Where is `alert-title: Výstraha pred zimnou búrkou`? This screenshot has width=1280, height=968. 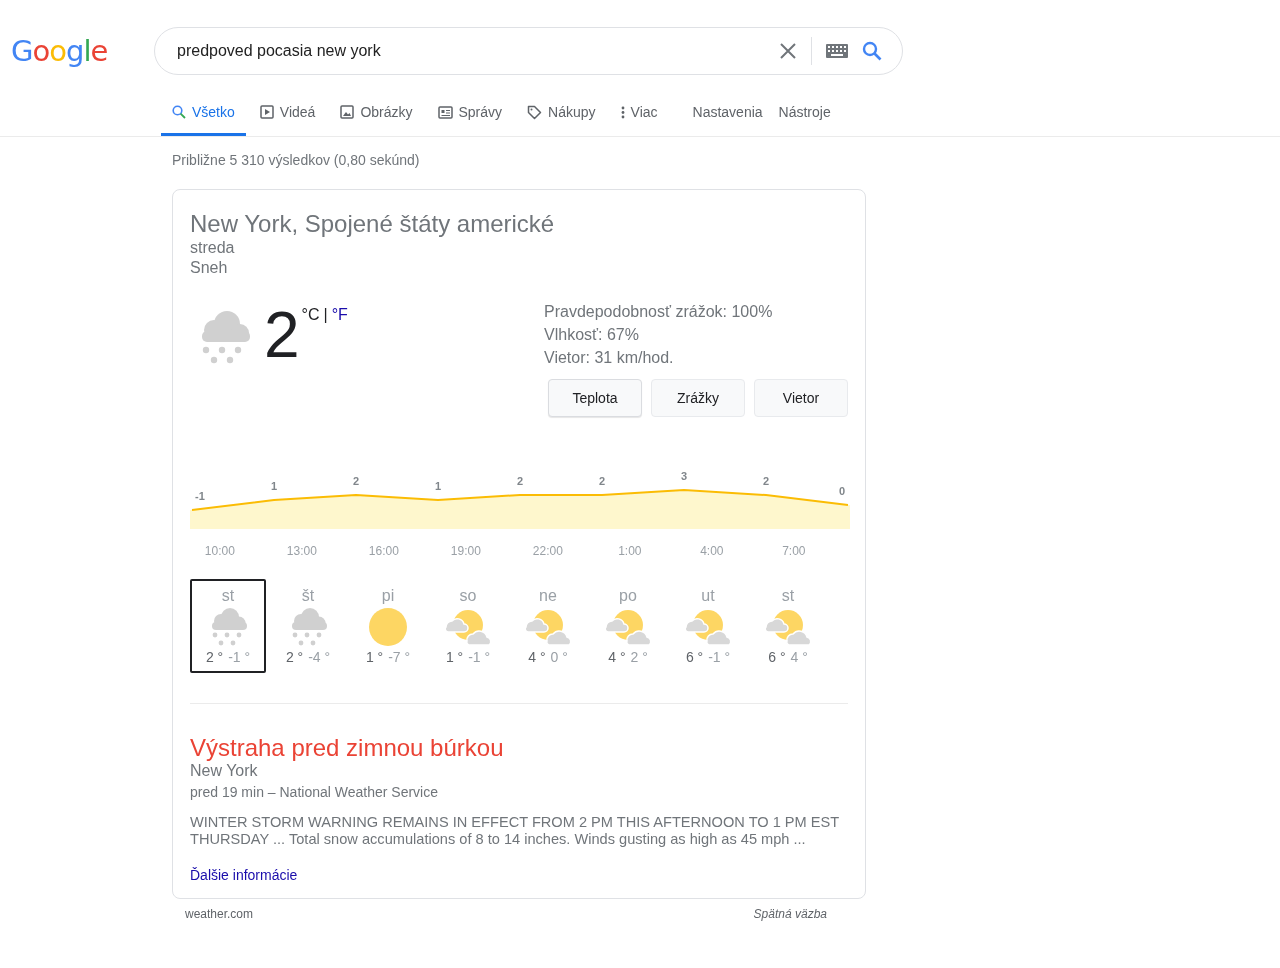
alert-title: Výstraha pred zimnou búrkou is located at coordinates (347, 748).